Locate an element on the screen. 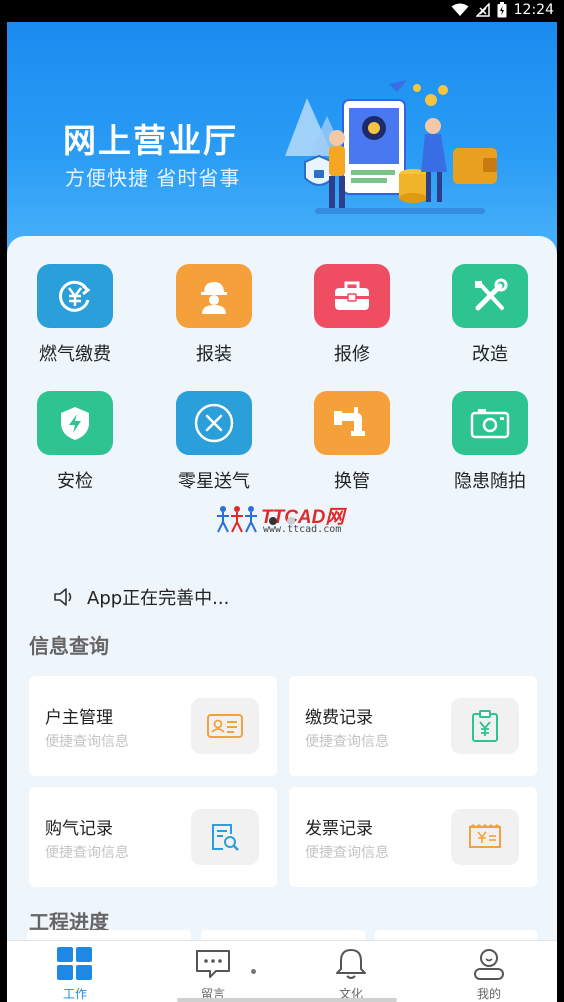  id-card-icon is located at coordinates (225, 726).